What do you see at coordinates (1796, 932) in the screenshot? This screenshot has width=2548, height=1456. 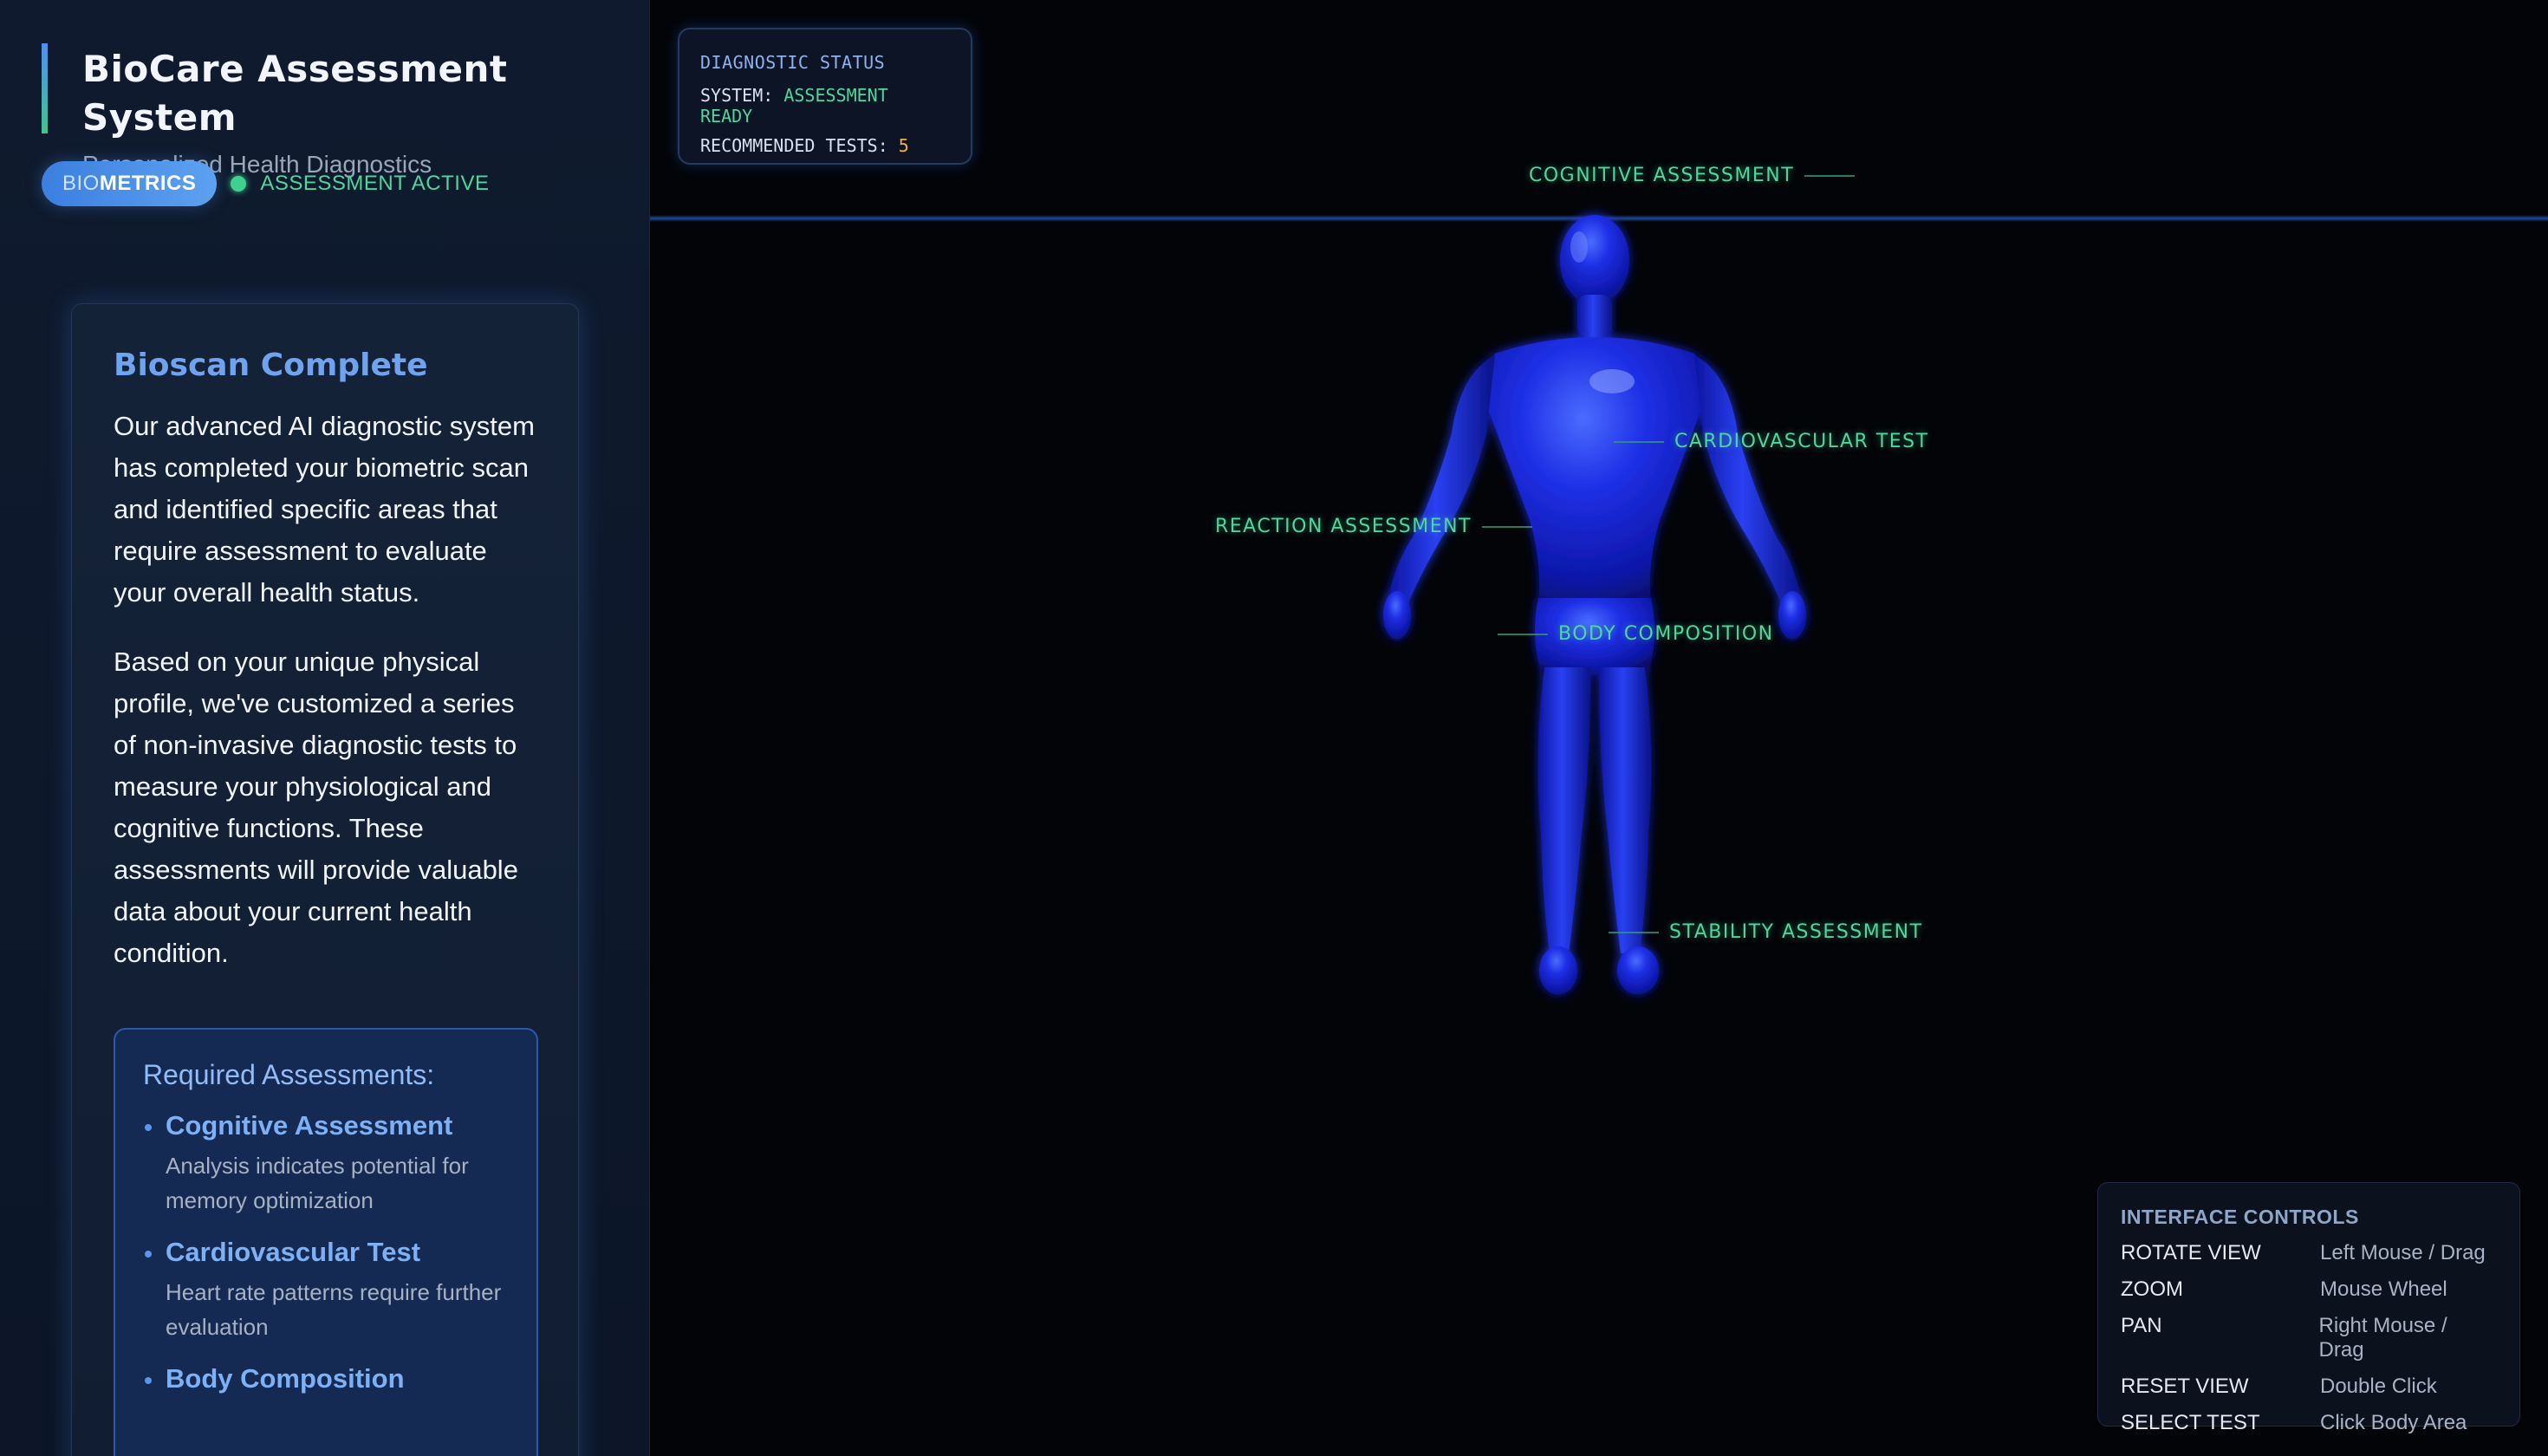 I see `hotspot-label: STABILITY ASSESSMENT` at bounding box center [1796, 932].